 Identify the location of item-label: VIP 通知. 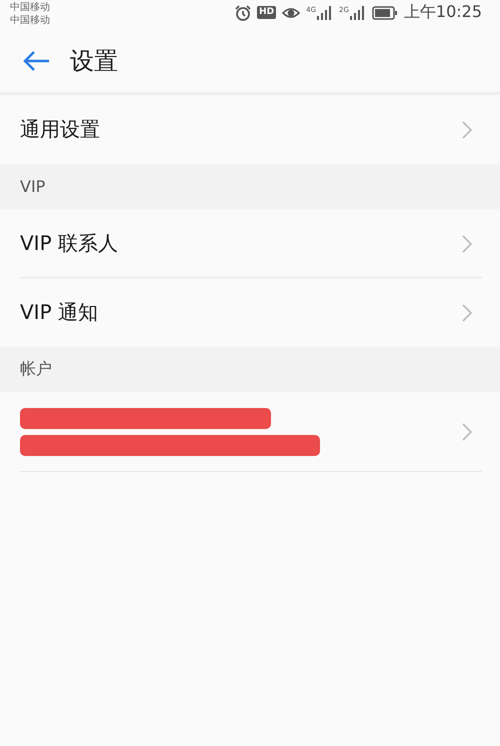
(59, 312).